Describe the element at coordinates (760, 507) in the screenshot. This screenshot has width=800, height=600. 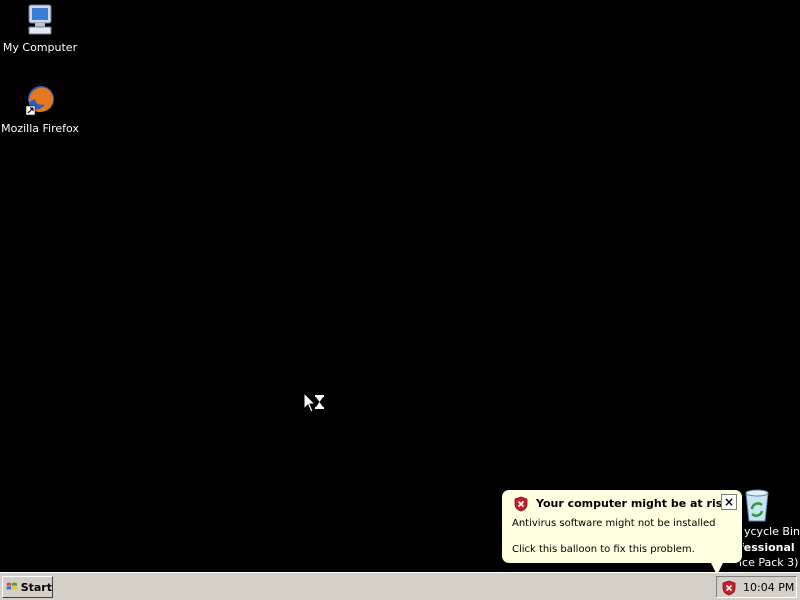
I see `recycle-bin-icon` at that location.